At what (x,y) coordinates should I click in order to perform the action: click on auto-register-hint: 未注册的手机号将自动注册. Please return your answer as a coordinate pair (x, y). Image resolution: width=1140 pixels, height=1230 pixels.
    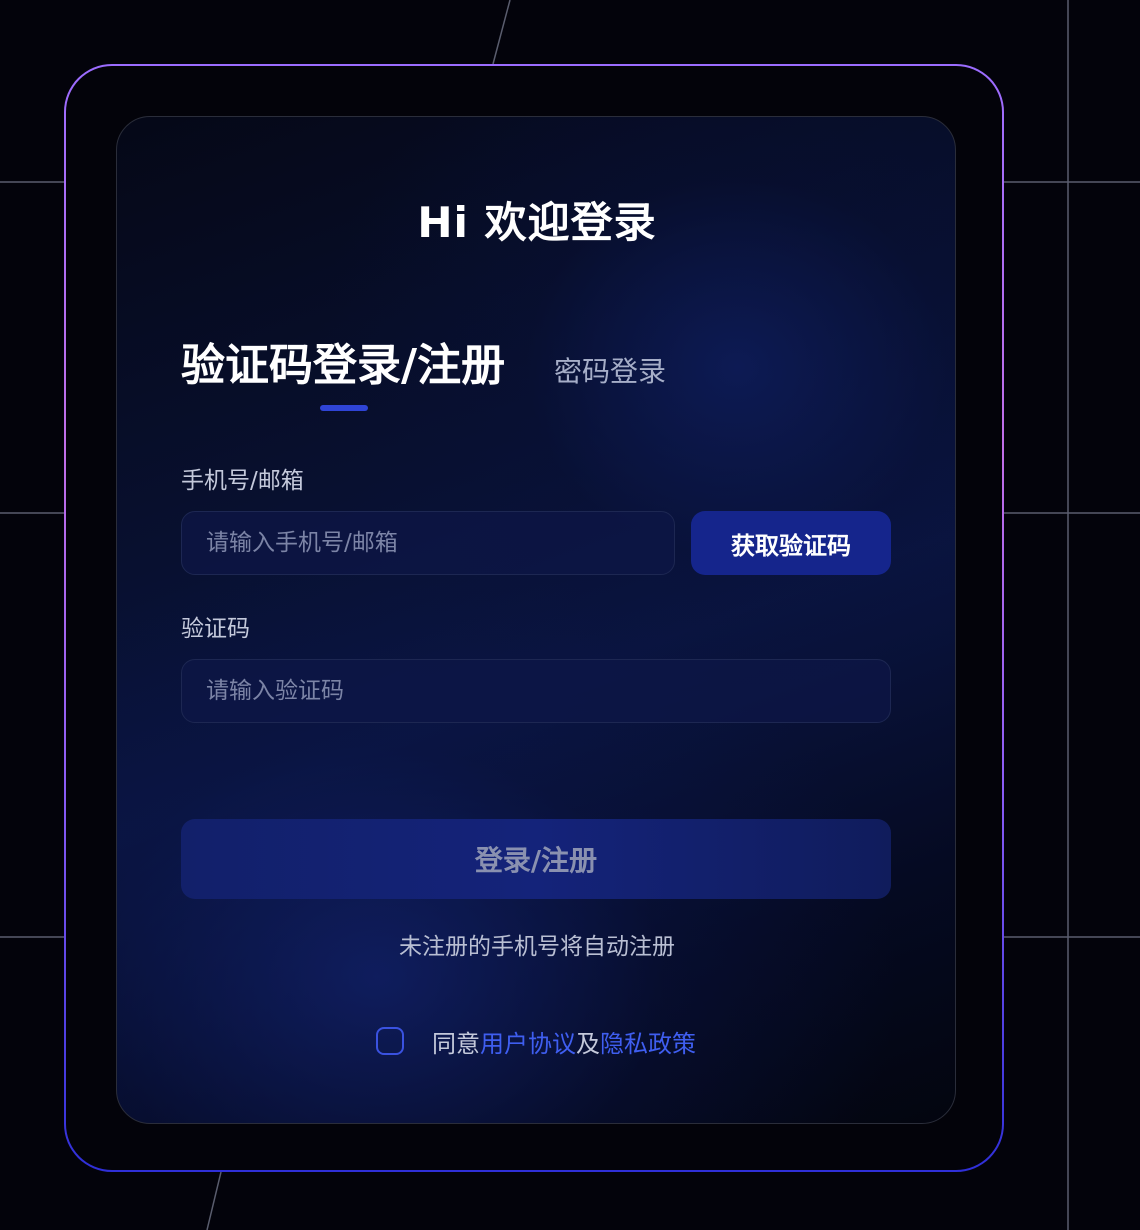
    Looking at the image, I should click on (537, 947).